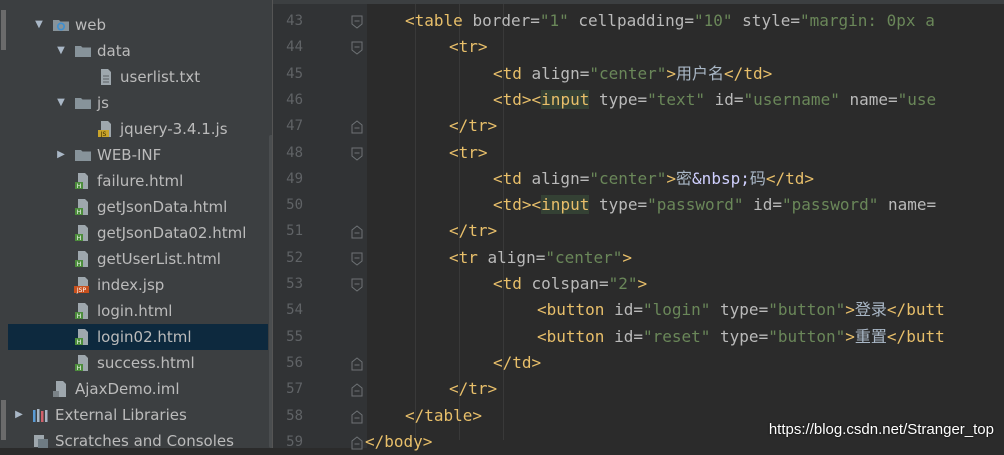  Describe the element at coordinates (718, 20) in the screenshot. I see `code-token: "10"` at that location.